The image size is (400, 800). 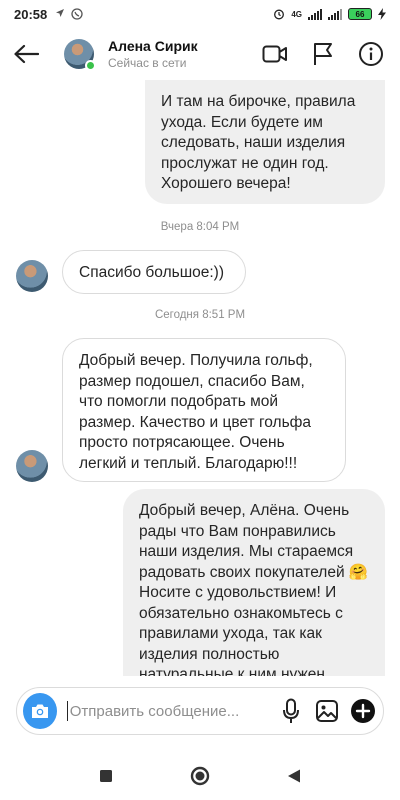 I want to click on header-actions, so click(x=325, y=54).